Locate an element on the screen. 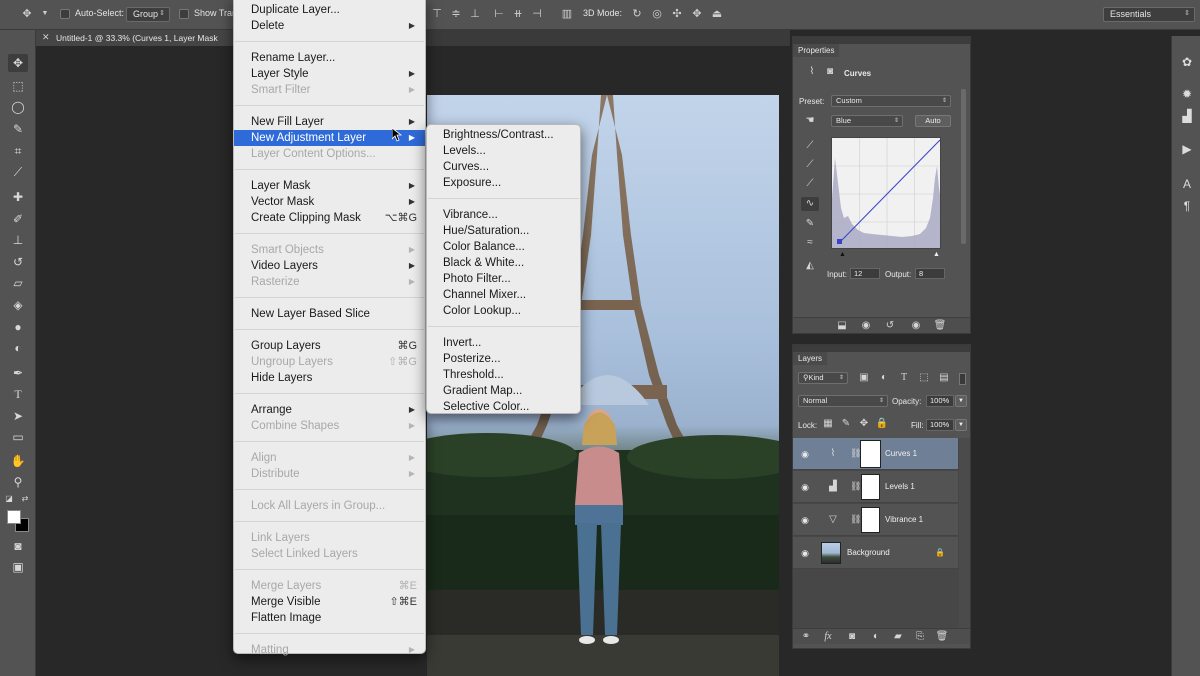 This screenshot has height=676, width=1200. align-right-icon: ⊣ is located at coordinates (537, 14).